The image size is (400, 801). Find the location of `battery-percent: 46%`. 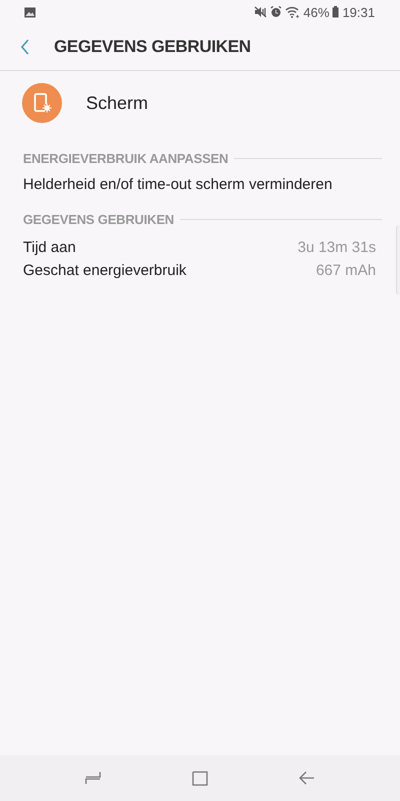

battery-percent: 46% is located at coordinates (316, 12).